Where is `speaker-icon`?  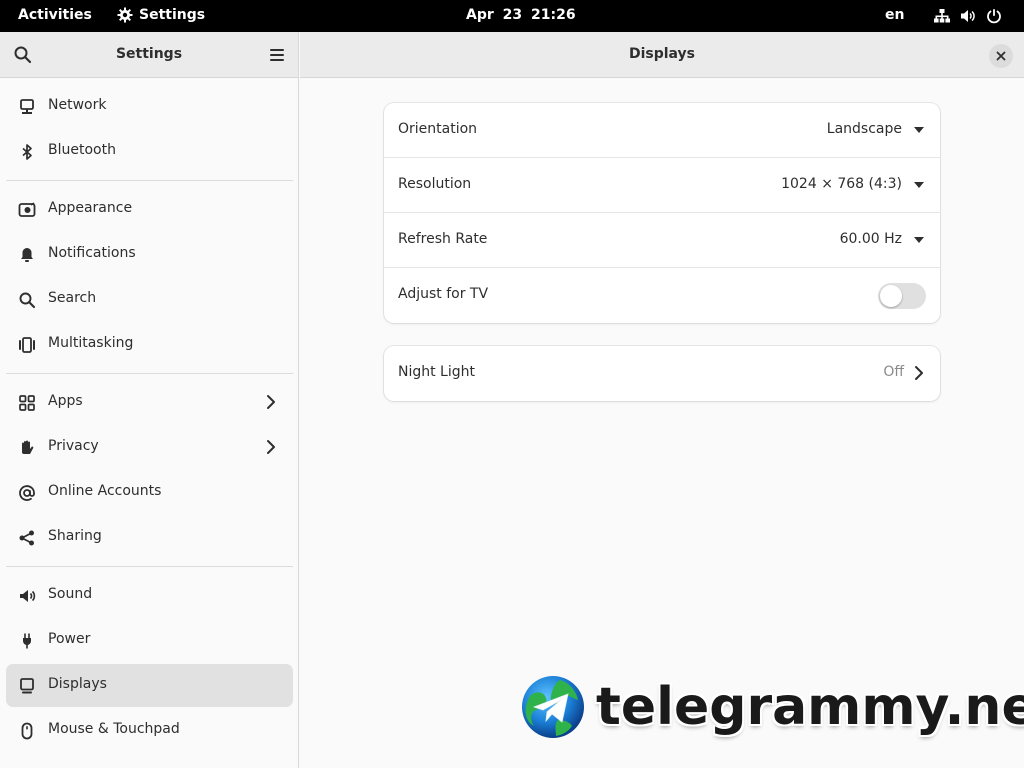 speaker-icon is located at coordinates (28, 596).